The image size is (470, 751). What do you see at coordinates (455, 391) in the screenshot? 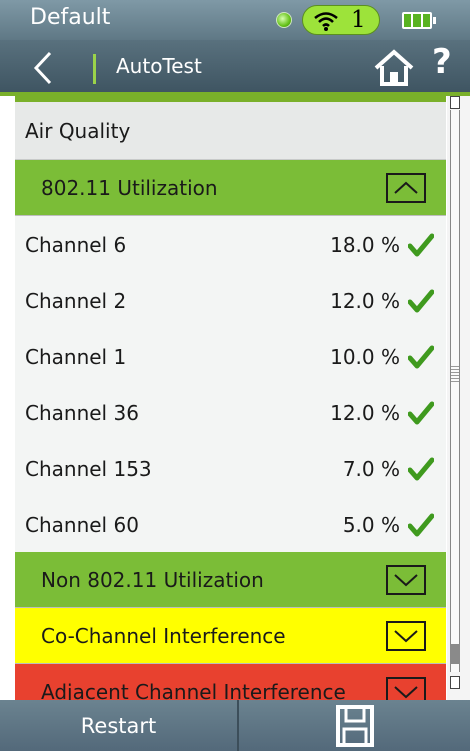
I see `scroll-track` at bounding box center [455, 391].